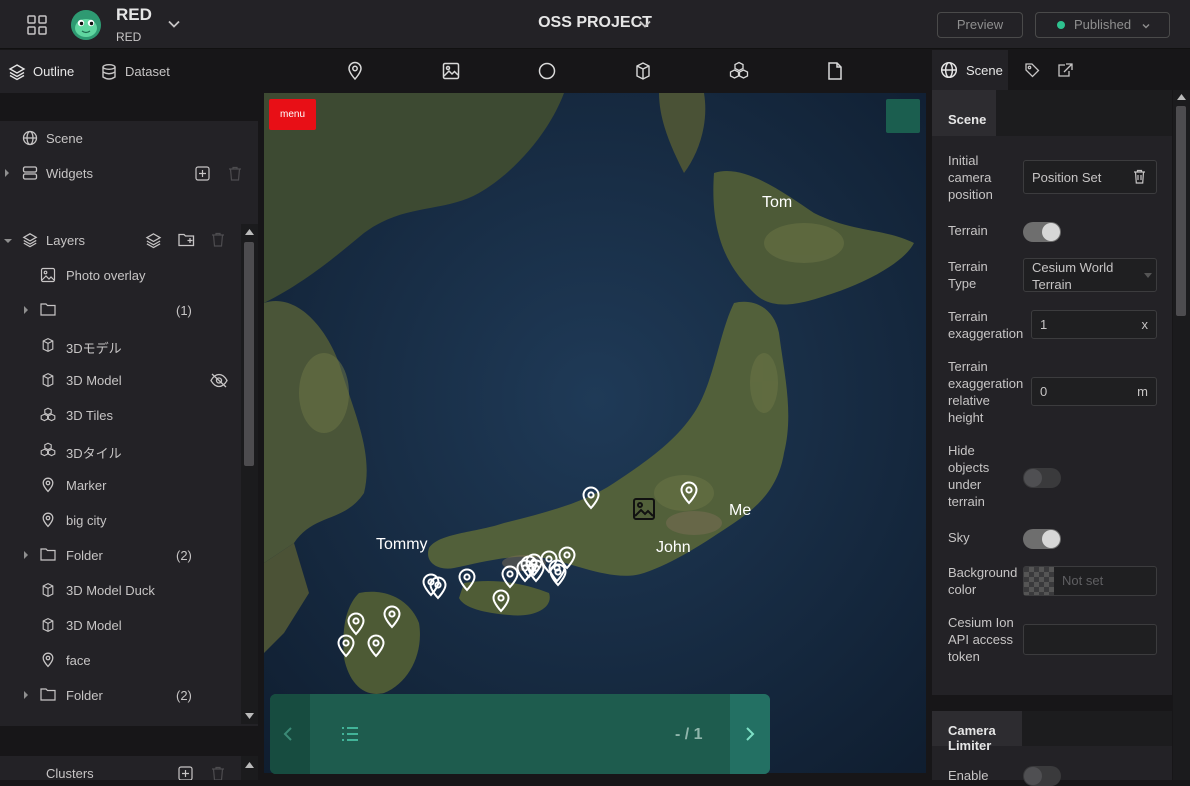 Image resolution: width=1190 pixels, height=786 pixels. I want to click on layers-header: Layers, so click(120, 240).